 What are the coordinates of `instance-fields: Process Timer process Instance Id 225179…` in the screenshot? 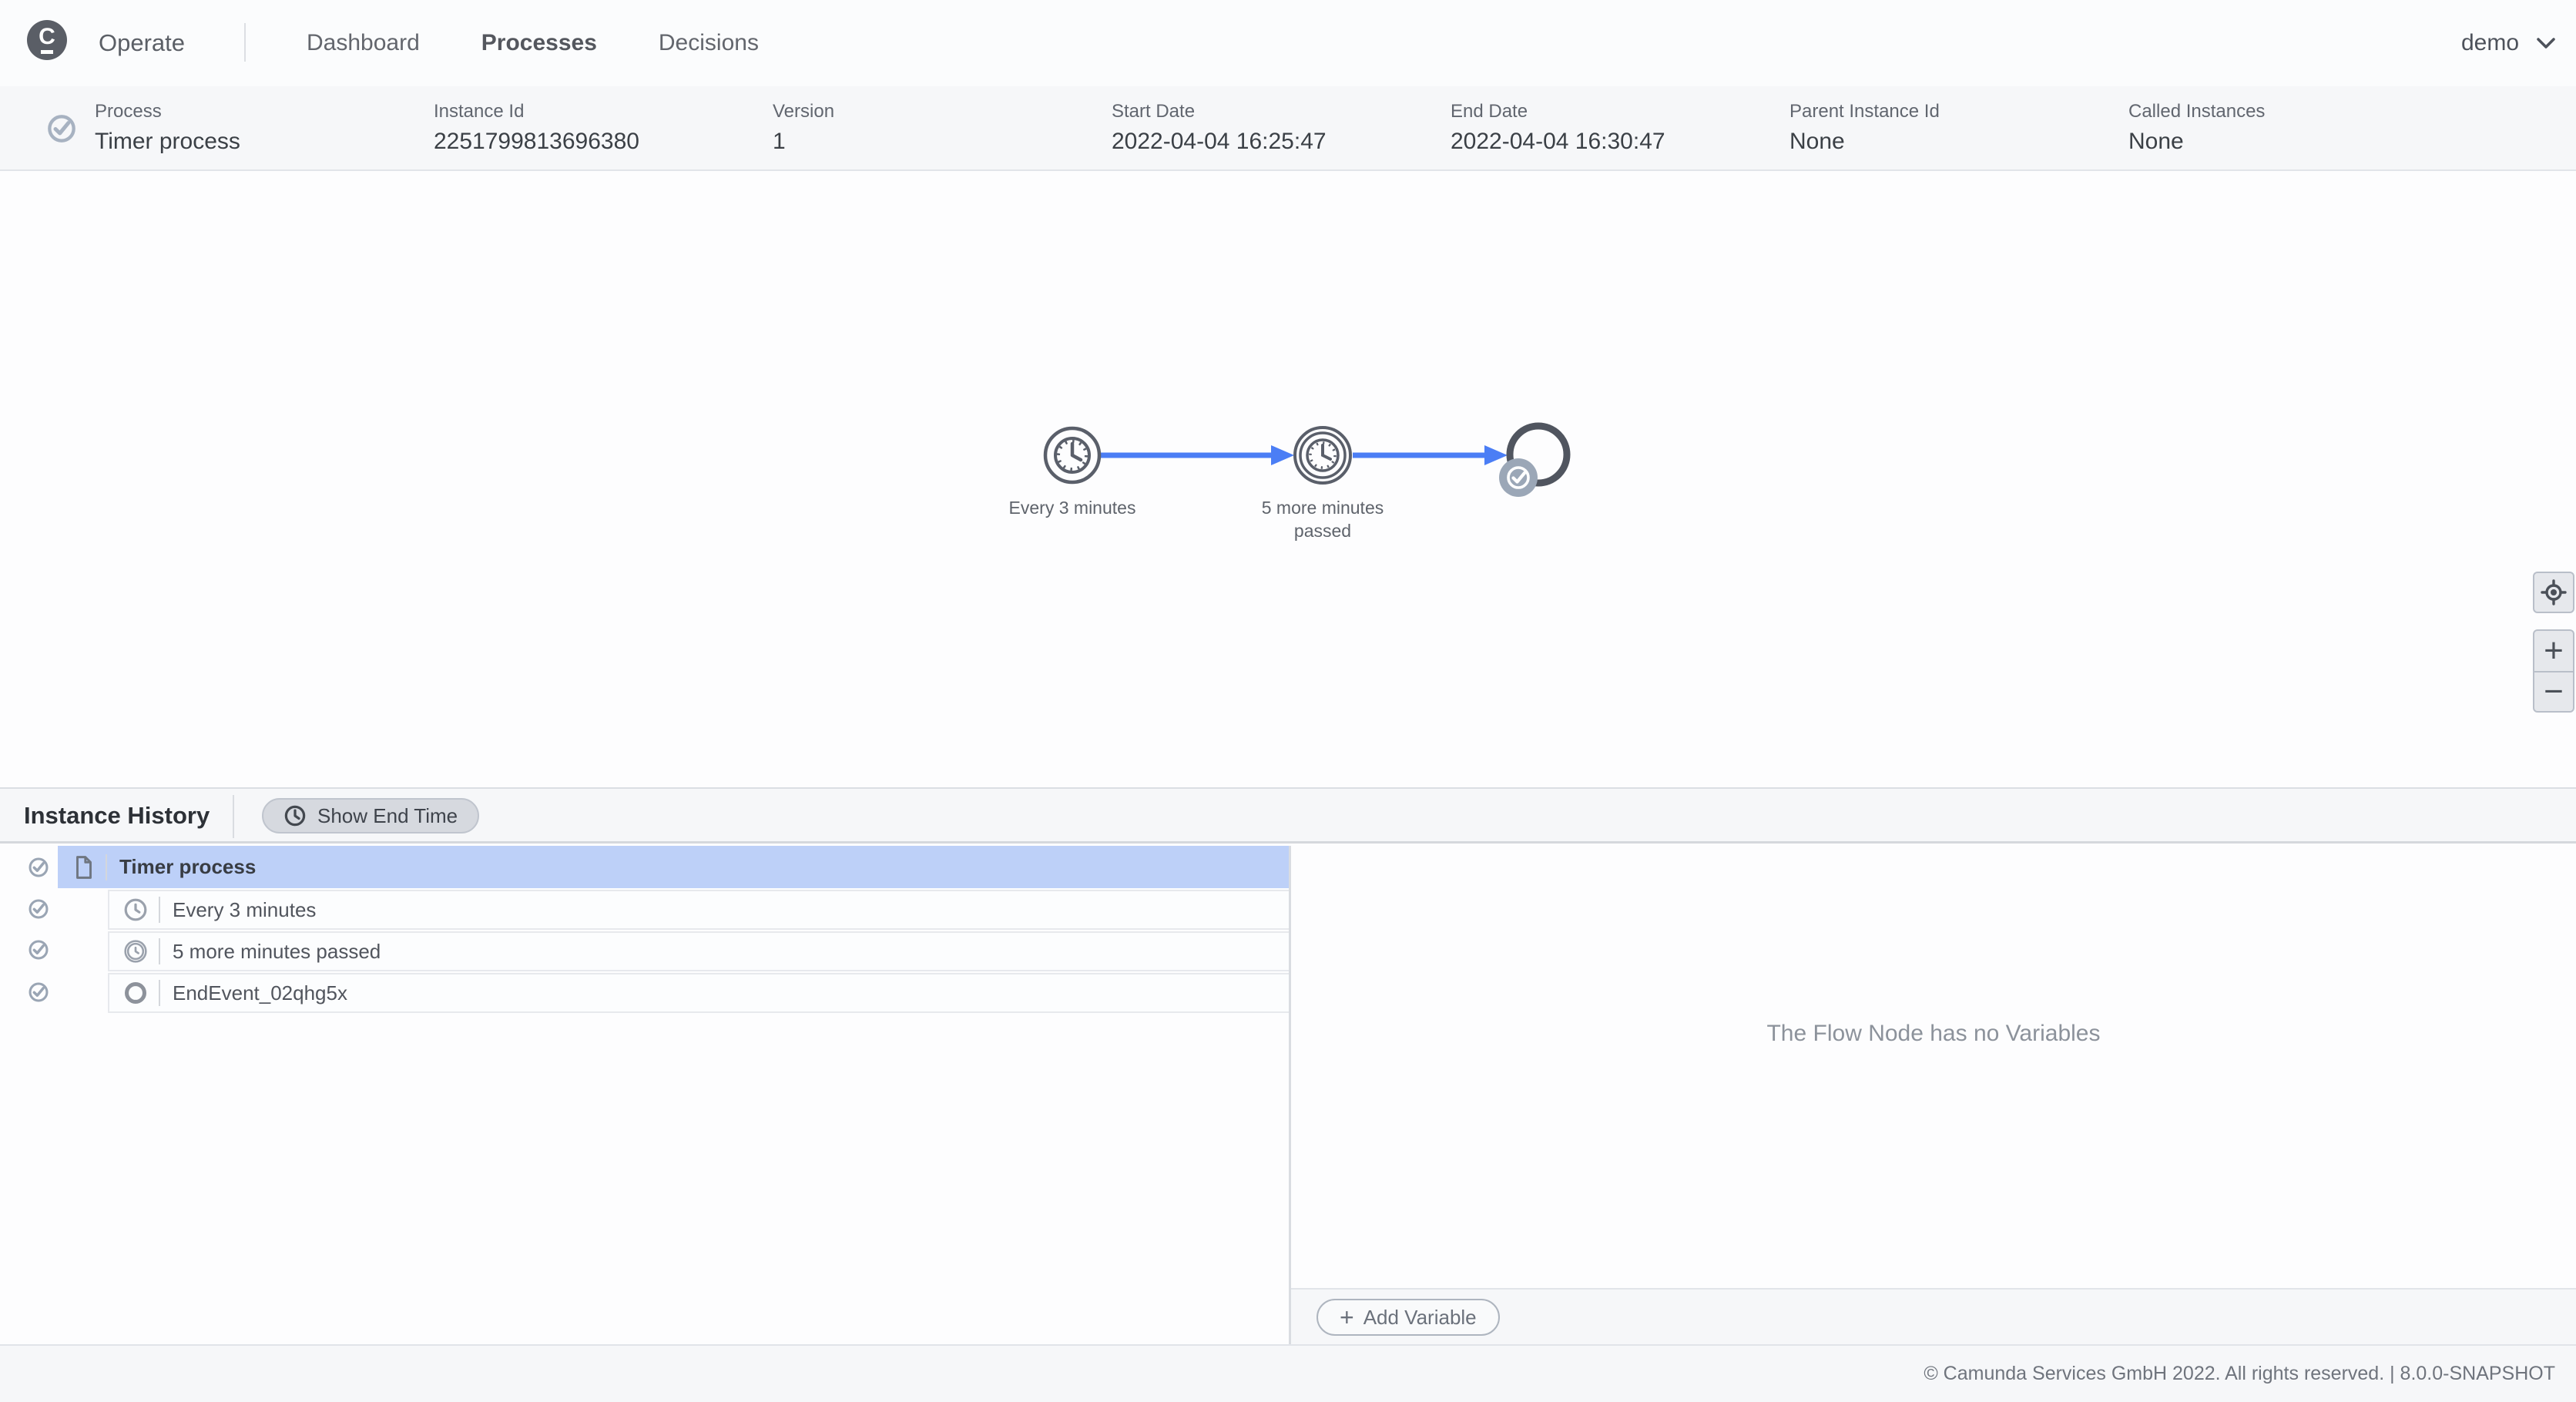 It's located at (1281, 128).